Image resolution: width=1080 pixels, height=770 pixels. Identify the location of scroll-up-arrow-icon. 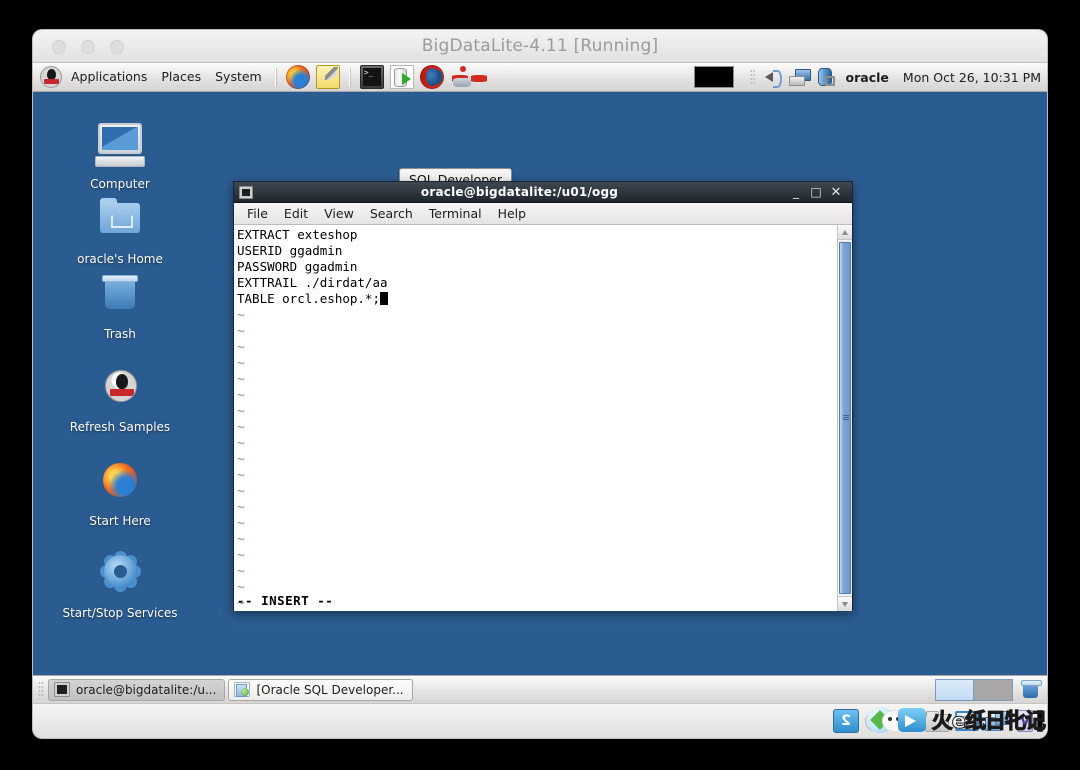
(845, 232).